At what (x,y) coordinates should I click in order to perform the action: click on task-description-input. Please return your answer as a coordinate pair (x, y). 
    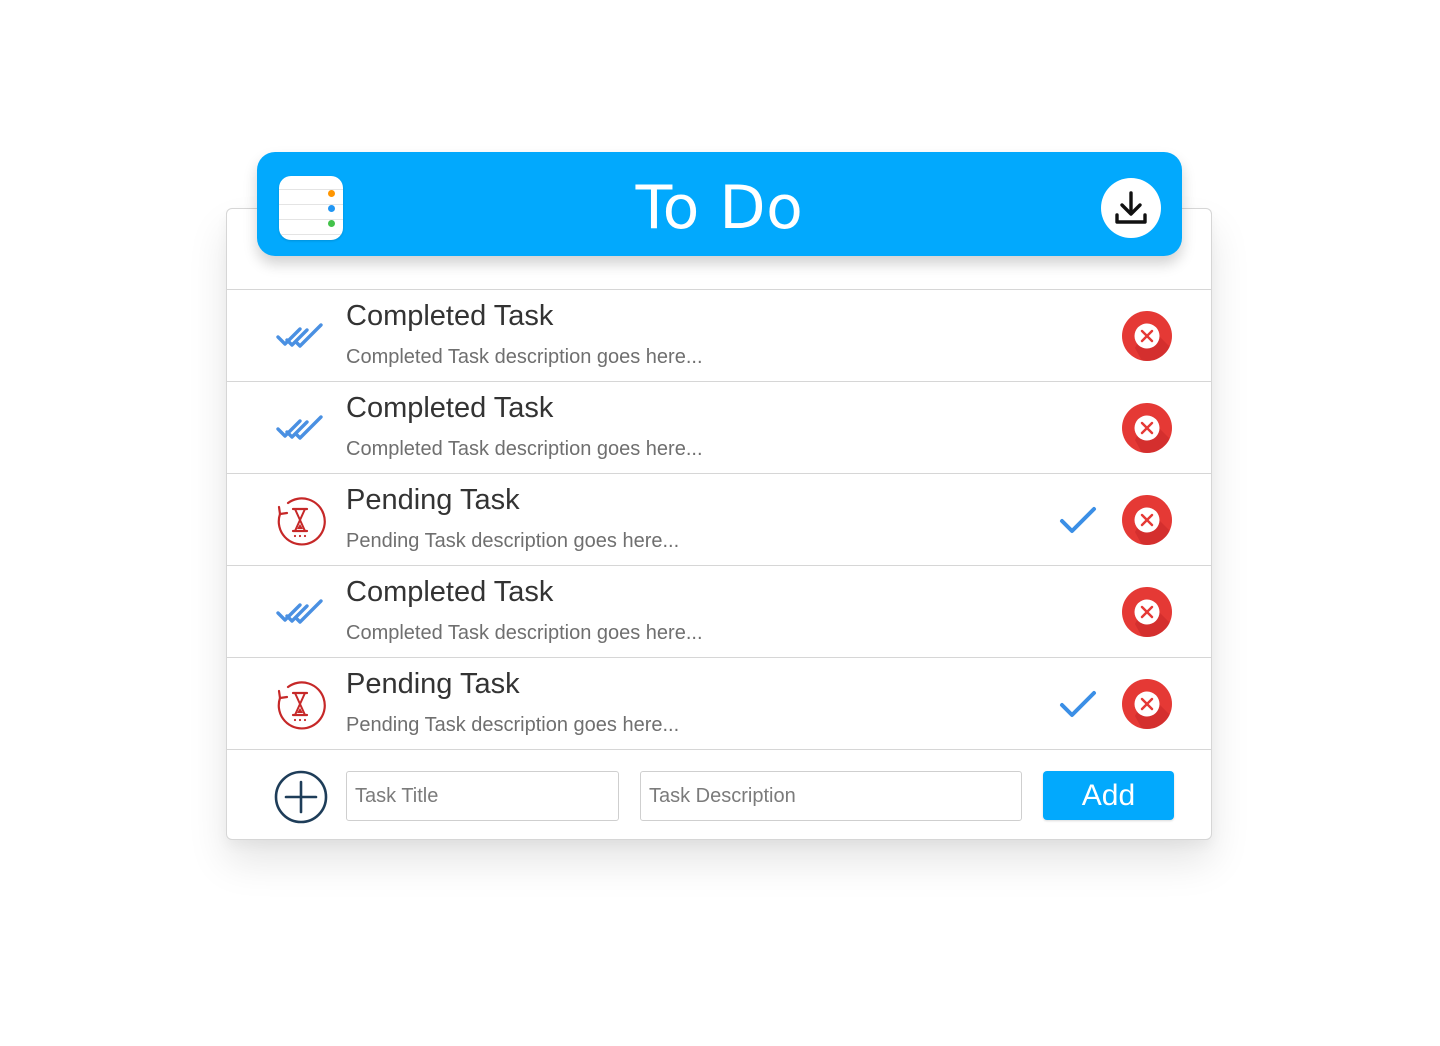
    Looking at the image, I should click on (831, 796).